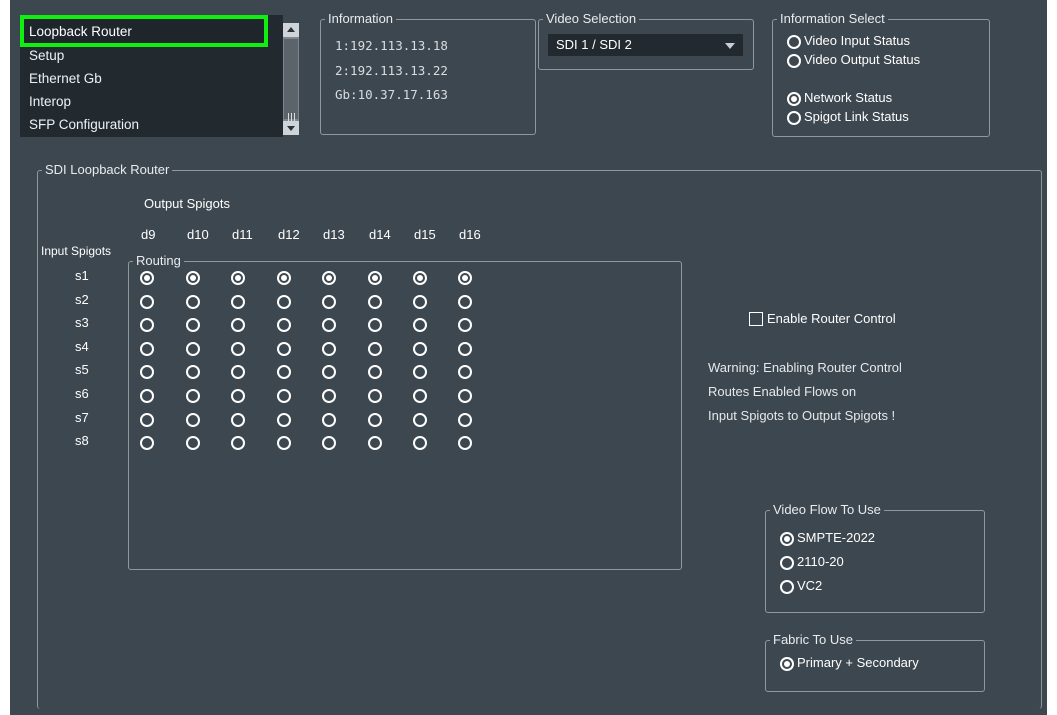  Describe the element at coordinates (158, 260) in the screenshot. I see `routing-title: Routing` at that location.